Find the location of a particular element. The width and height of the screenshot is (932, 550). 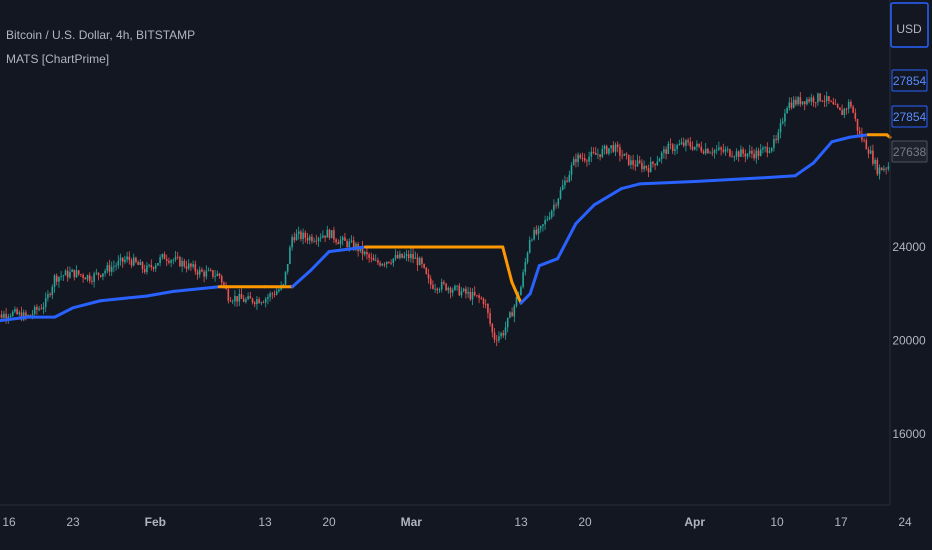

time-tick-label: 13 is located at coordinates (265, 522).